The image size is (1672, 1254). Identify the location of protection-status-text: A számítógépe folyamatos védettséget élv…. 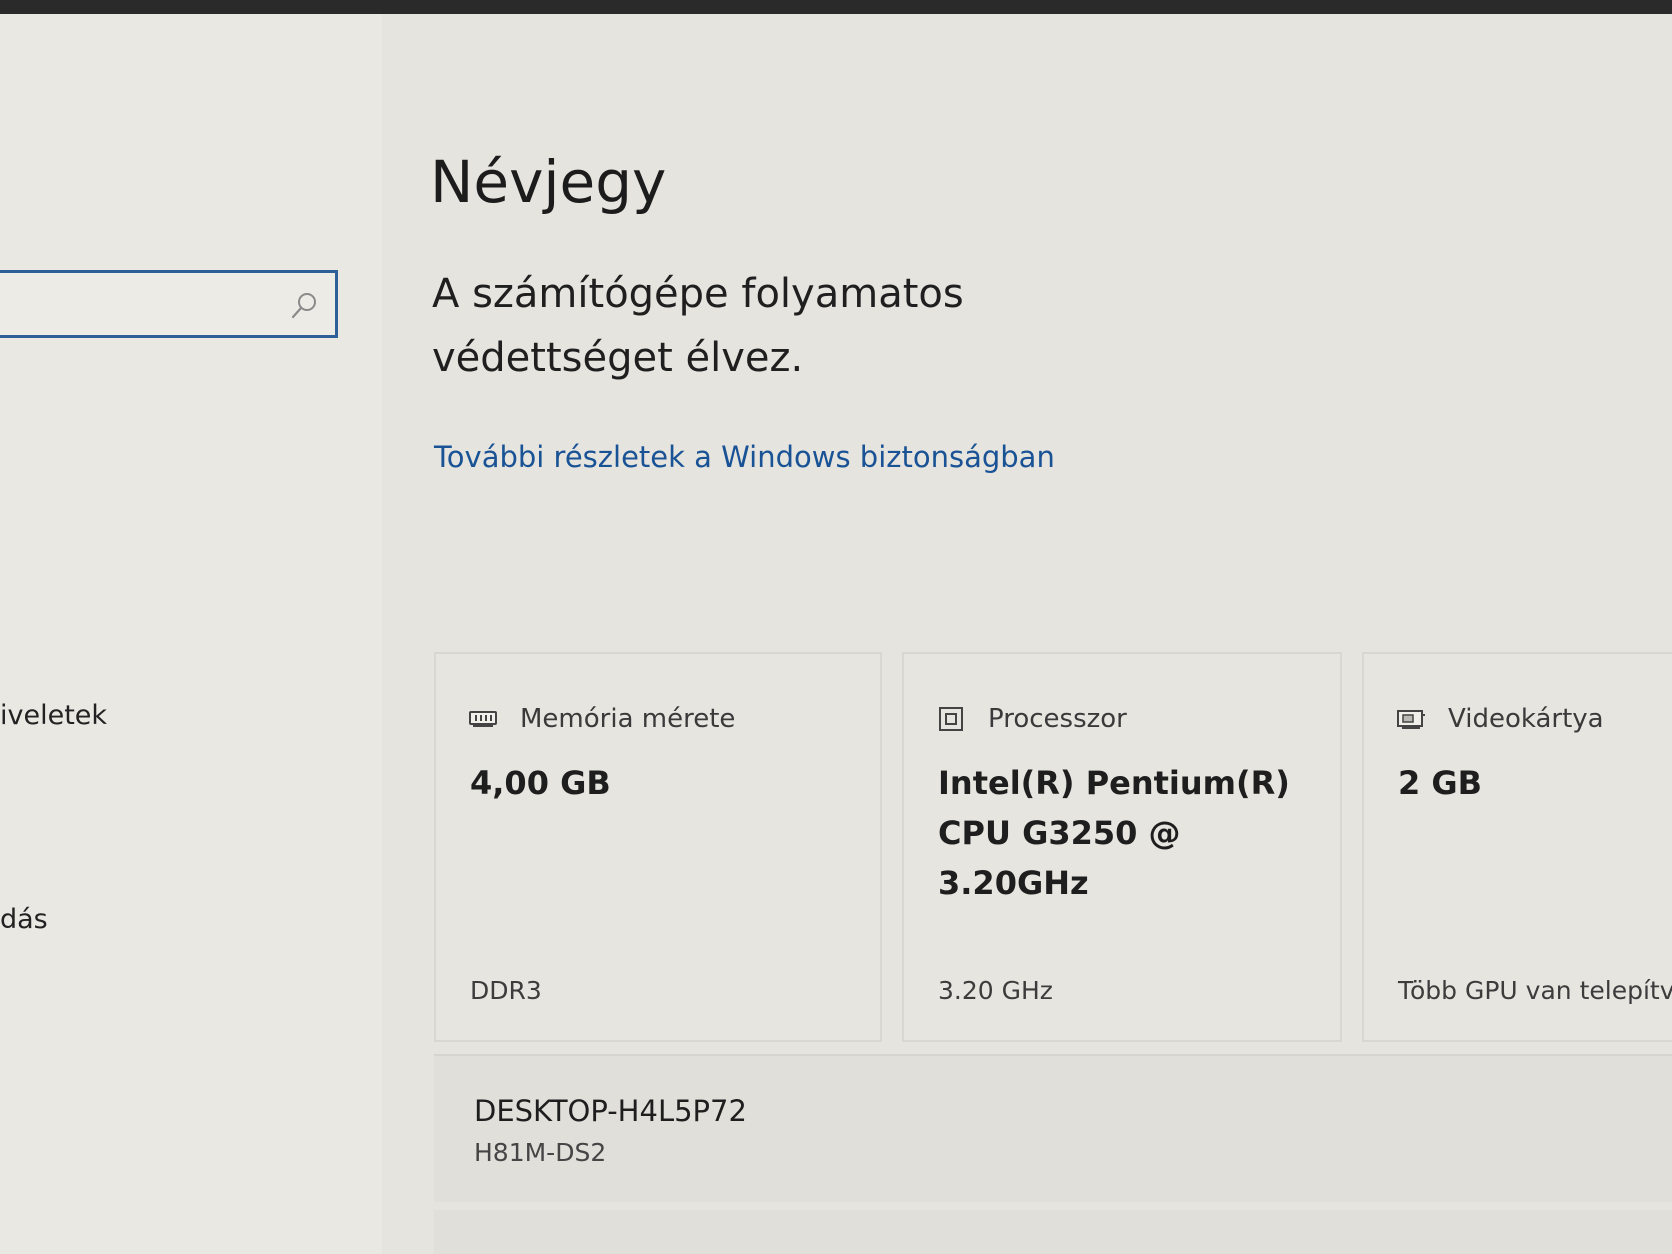
(698, 326).